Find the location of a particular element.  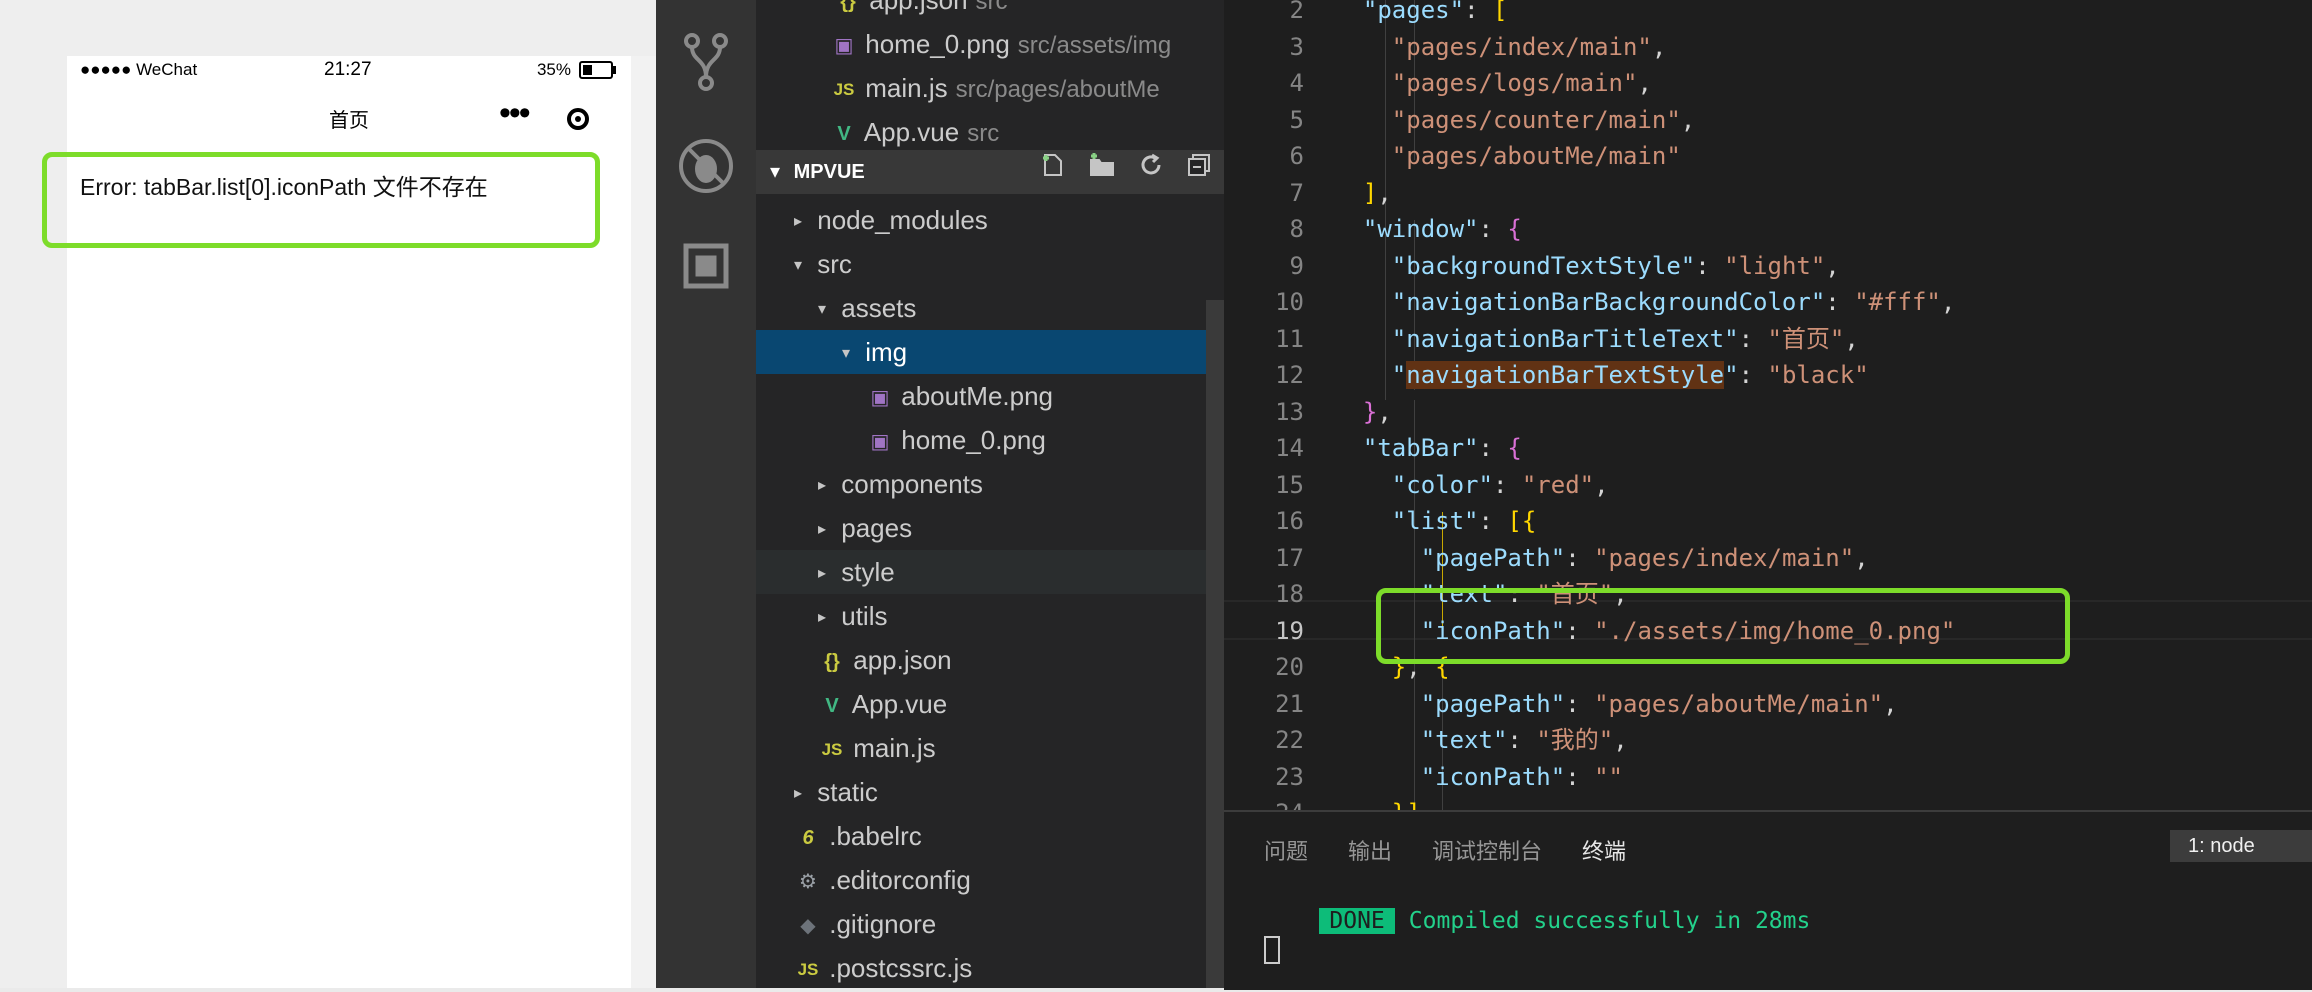

tree-item-label: style is located at coordinates (868, 572).